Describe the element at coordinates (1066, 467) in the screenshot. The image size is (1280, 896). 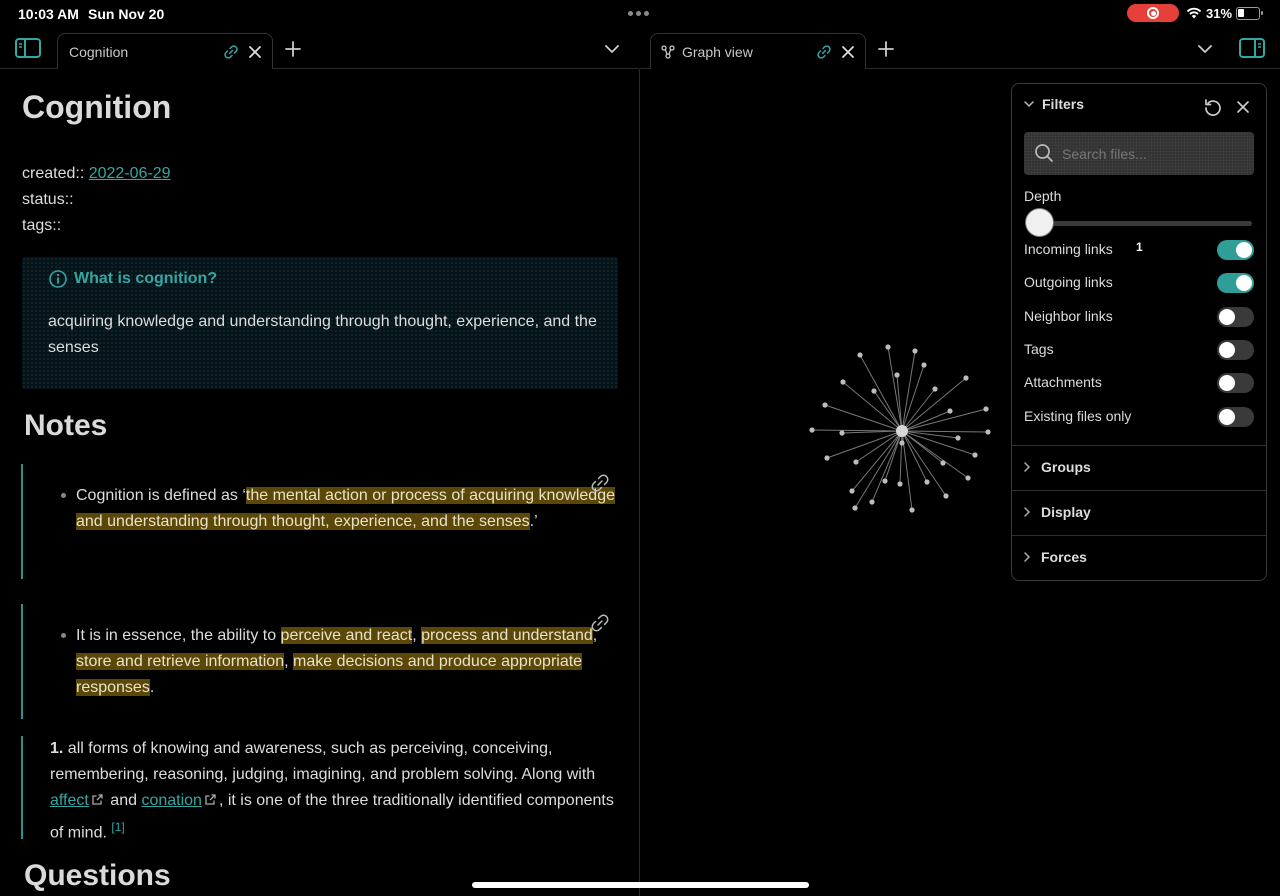
I see `section-label: Groups` at that location.